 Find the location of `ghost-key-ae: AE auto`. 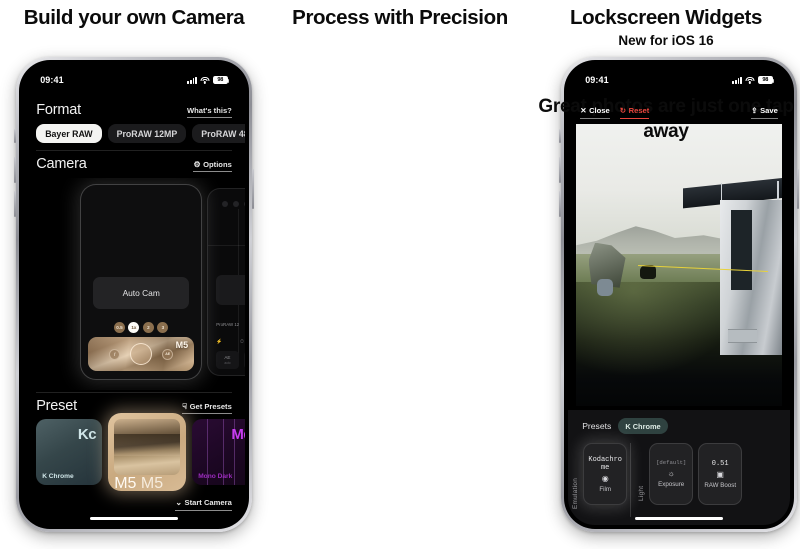

ghost-key-ae: AE auto is located at coordinates (227, 360).